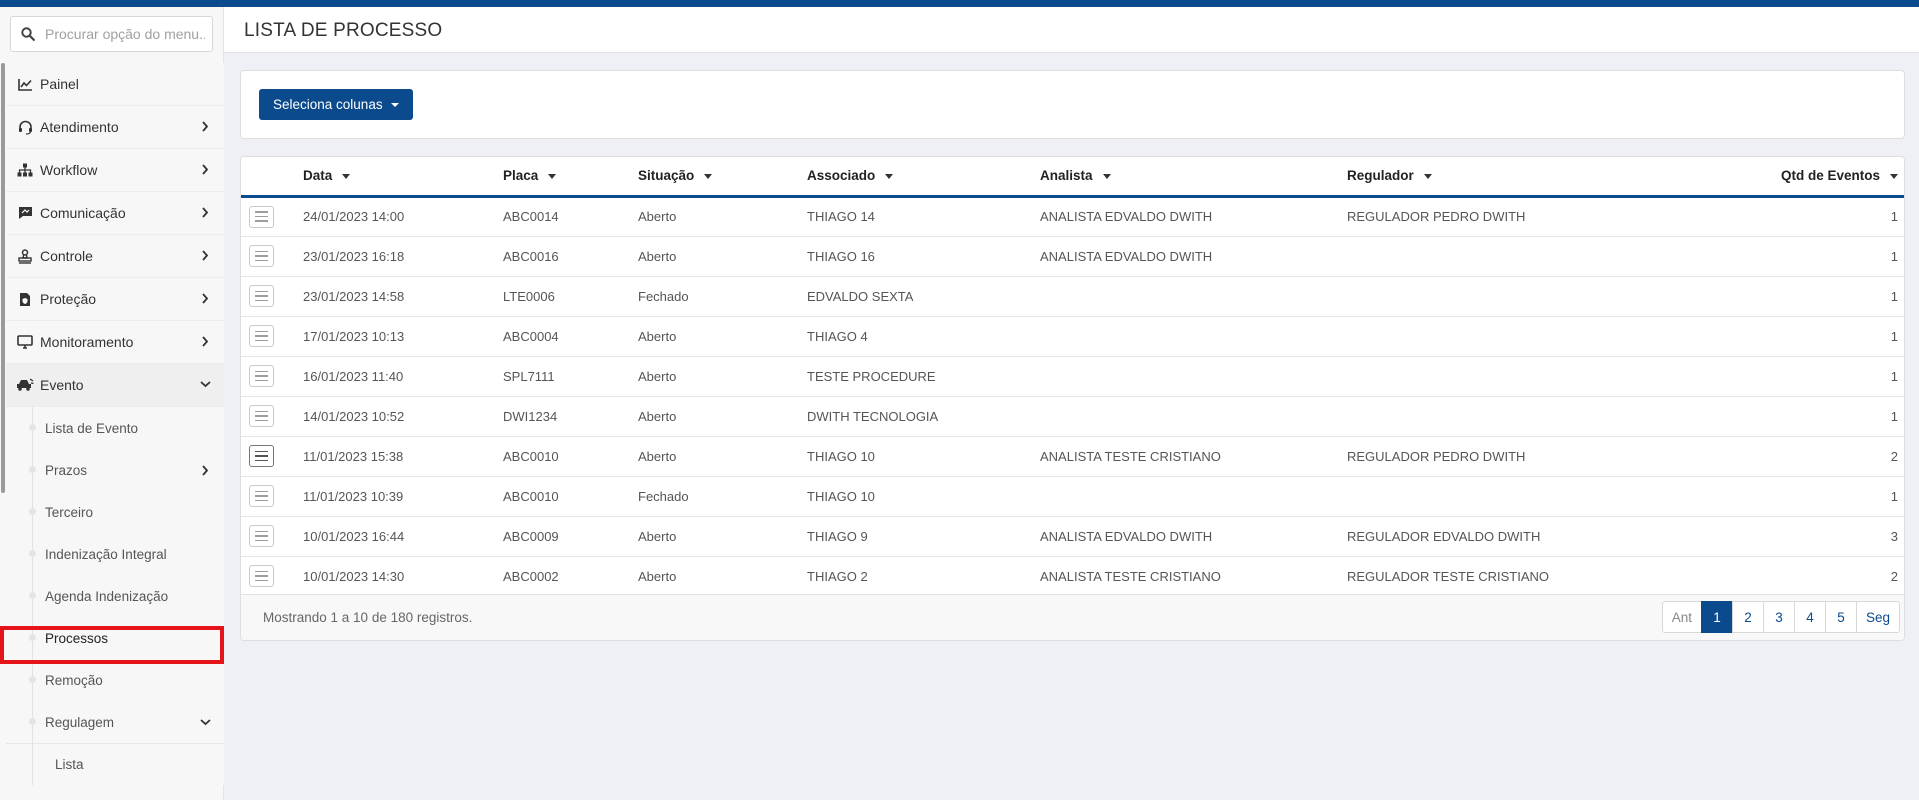 The image size is (1919, 800). I want to click on sidebar-item-label: Proteção, so click(68, 299).